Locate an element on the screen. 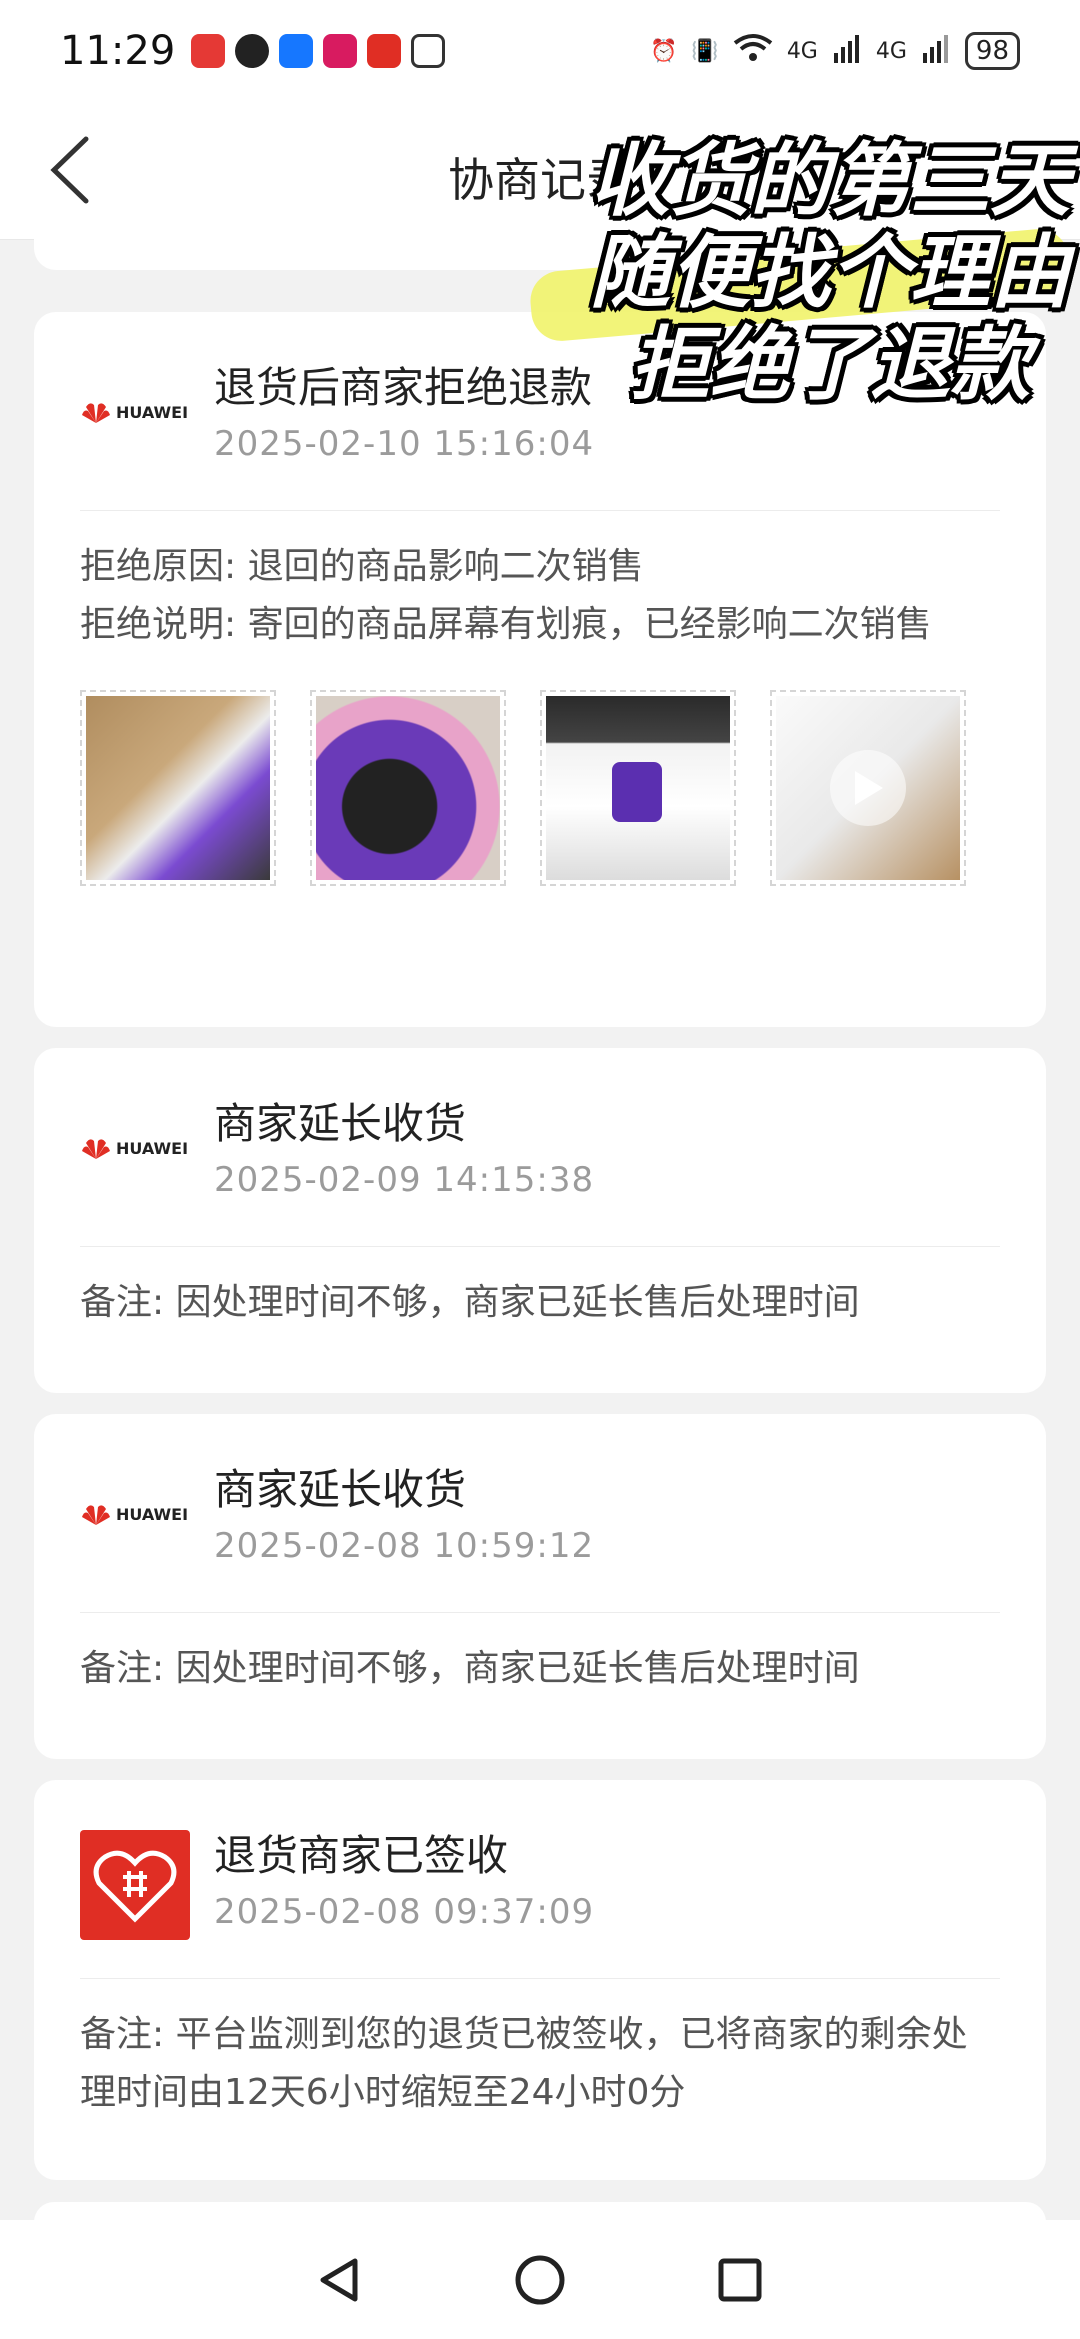 Image resolution: width=1080 pixels, height=2339 pixels. event-header: HUAWEI 商家延长收货 2025-02-09 14:15:38 is located at coordinates (540, 1148).